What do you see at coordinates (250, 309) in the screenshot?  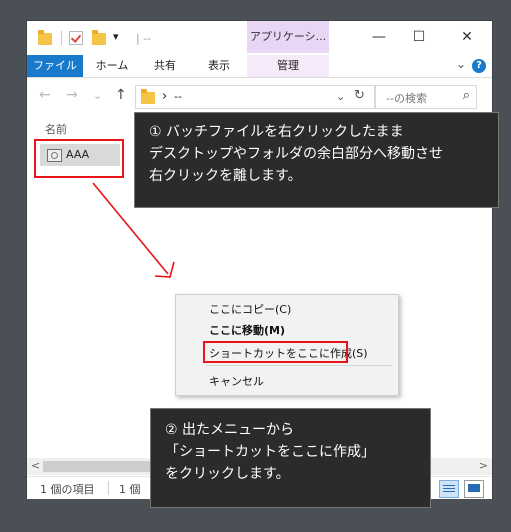 I see `menu-item-copy-here: ここにコピー(C)` at bounding box center [250, 309].